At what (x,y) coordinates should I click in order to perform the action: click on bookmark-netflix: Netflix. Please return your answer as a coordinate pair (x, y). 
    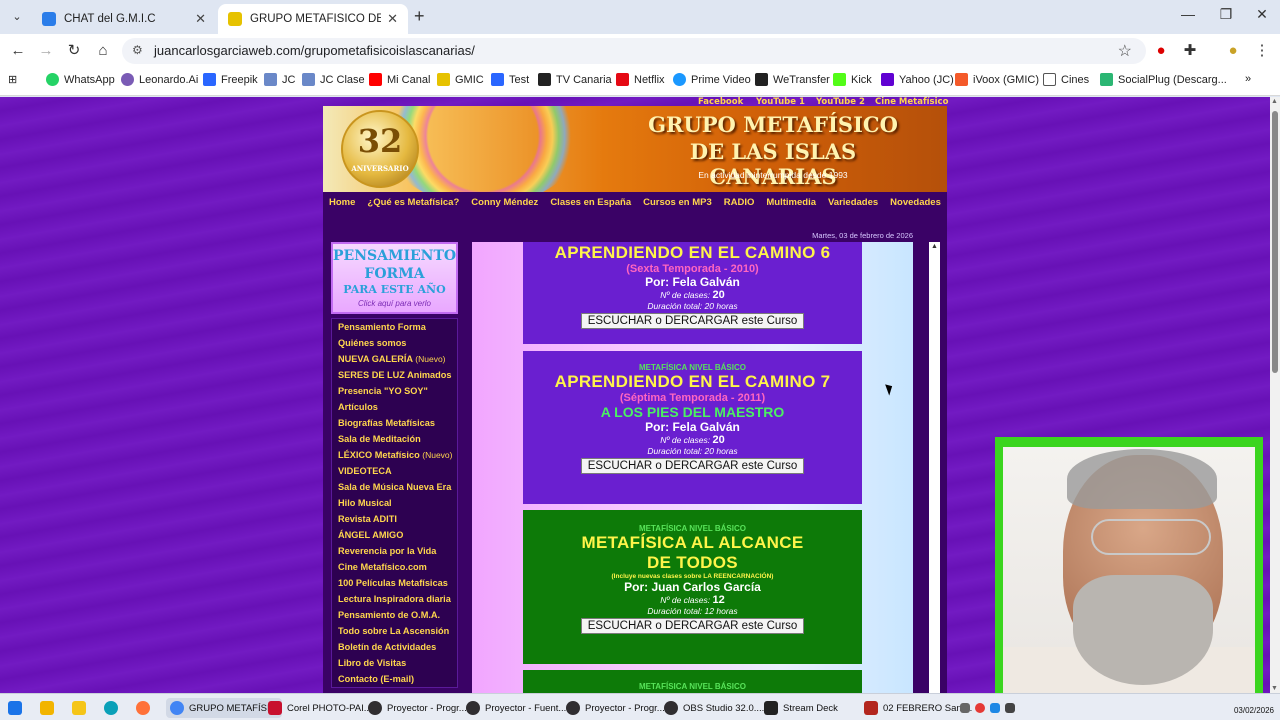
    Looking at the image, I should click on (640, 79).